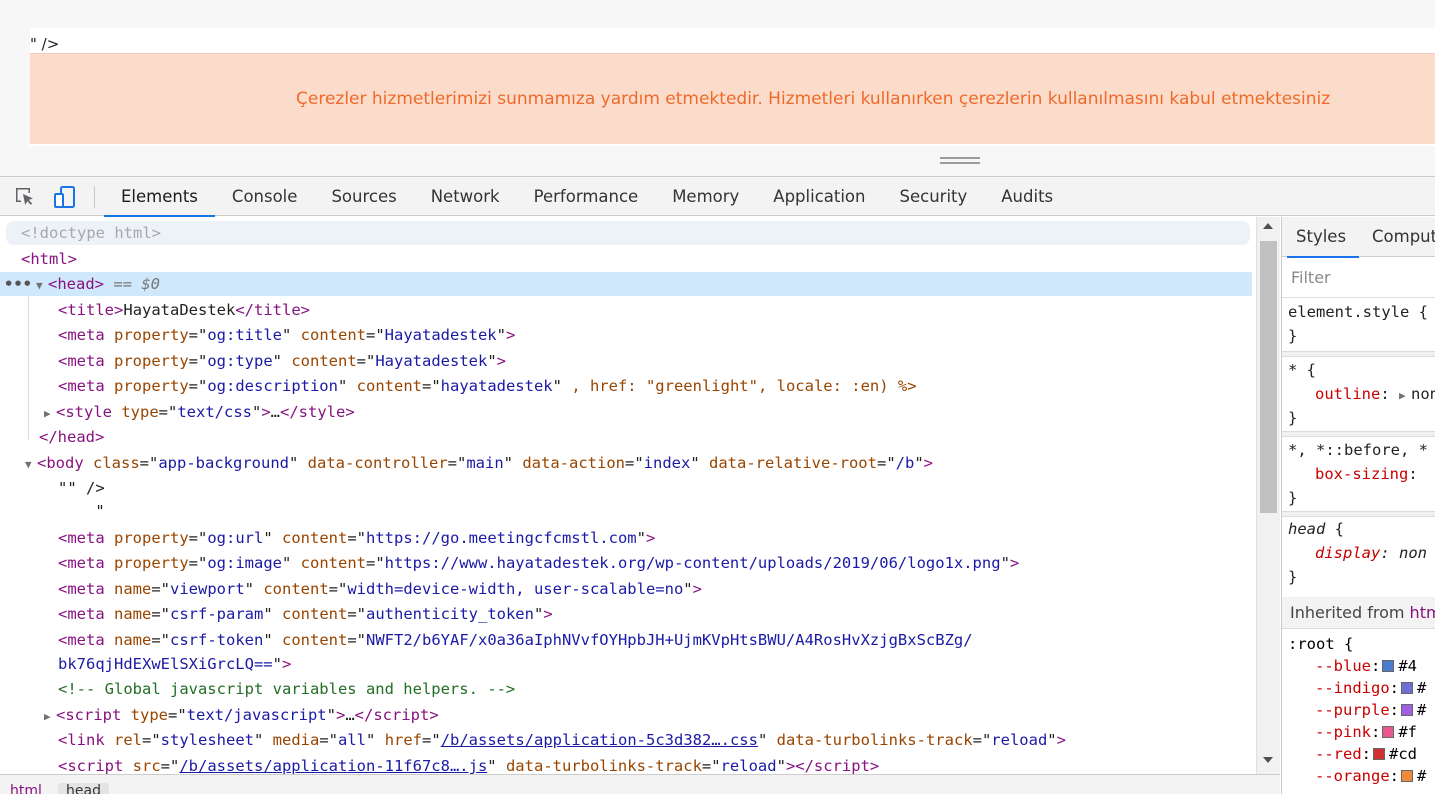  Describe the element at coordinates (26, 788) in the screenshot. I see `breadcrumb-html: html` at that location.